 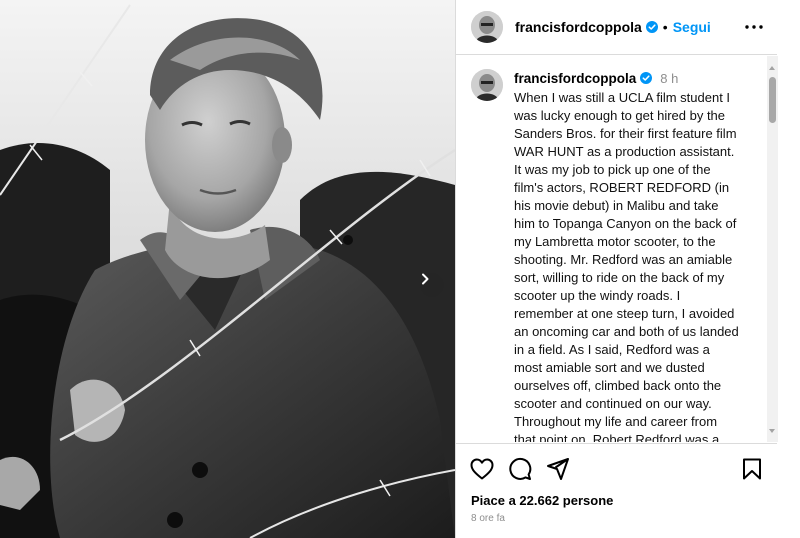 I want to click on avatar, so click(x=487, y=27).